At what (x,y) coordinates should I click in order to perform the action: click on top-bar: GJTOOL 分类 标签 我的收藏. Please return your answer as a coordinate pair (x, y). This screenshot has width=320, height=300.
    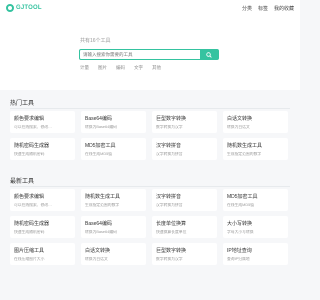
    Looking at the image, I should click on (150, 11).